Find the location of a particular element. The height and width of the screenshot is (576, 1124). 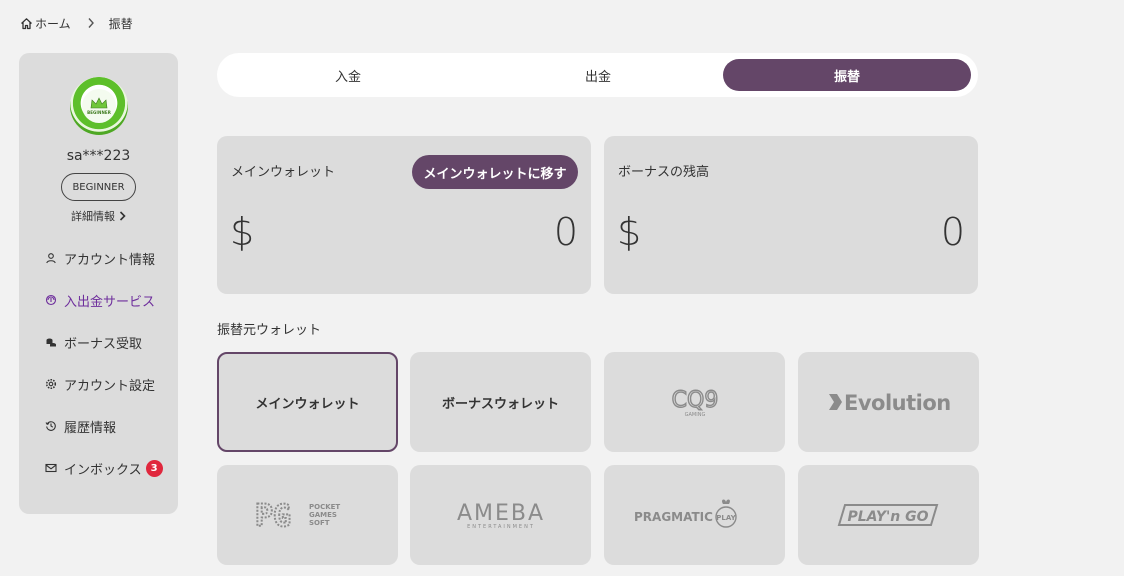

avatar-badge: BEGINNER is located at coordinates (99, 106).